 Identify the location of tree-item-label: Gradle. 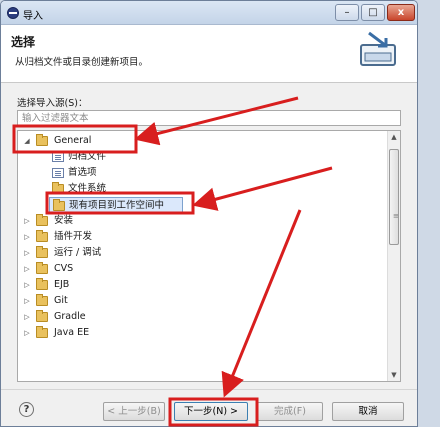
(70, 316).